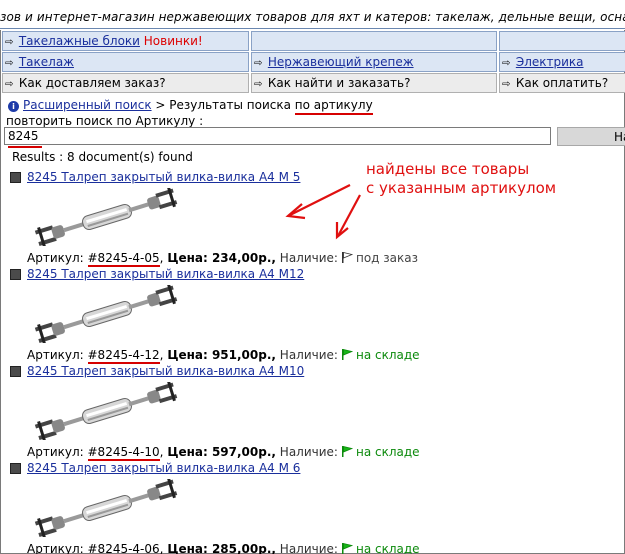  What do you see at coordinates (105, 121) in the screenshot?
I see `search-label: повторить поиск по Артикулу :` at bounding box center [105, 121].